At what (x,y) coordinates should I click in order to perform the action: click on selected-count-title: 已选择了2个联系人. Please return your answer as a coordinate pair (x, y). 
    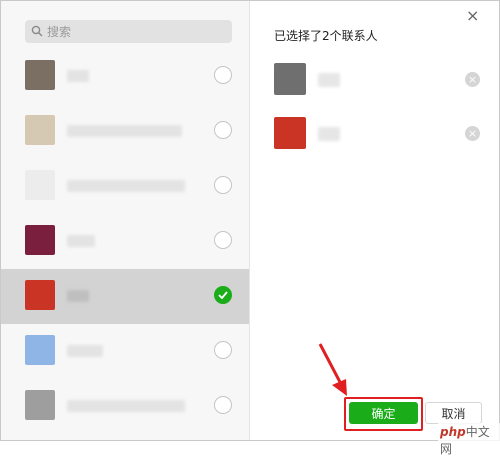
    Looking at the image, I should click on (326, 36).